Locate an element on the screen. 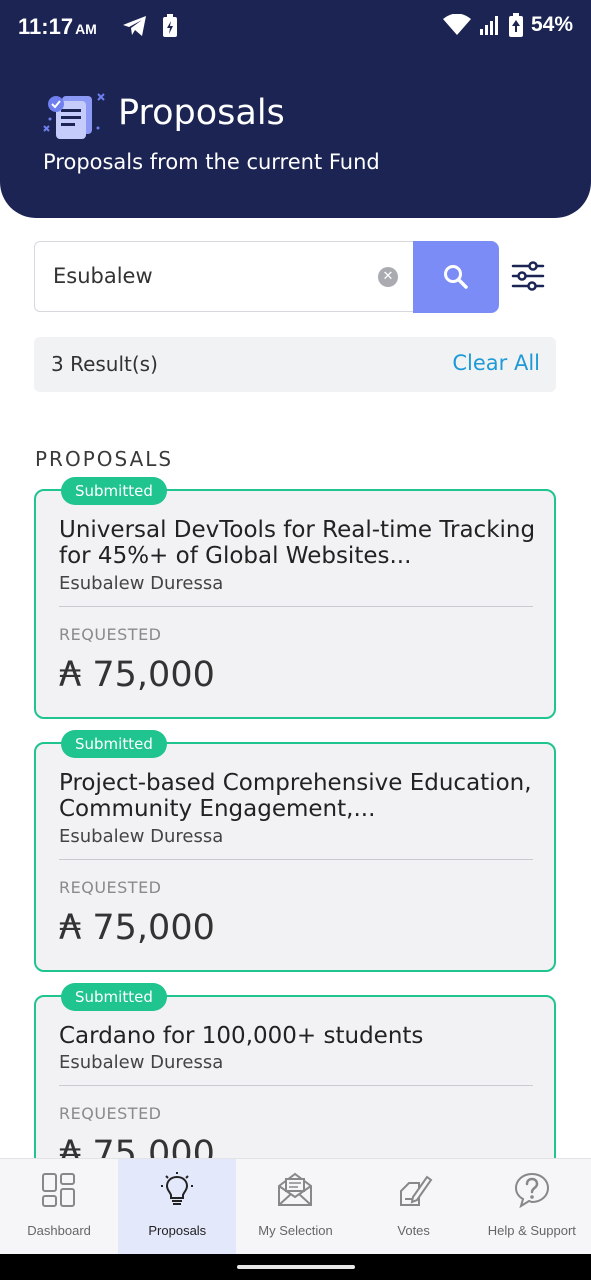 This screenshot has height=1280, width=591. search-button is located at coordinates (456, 277).